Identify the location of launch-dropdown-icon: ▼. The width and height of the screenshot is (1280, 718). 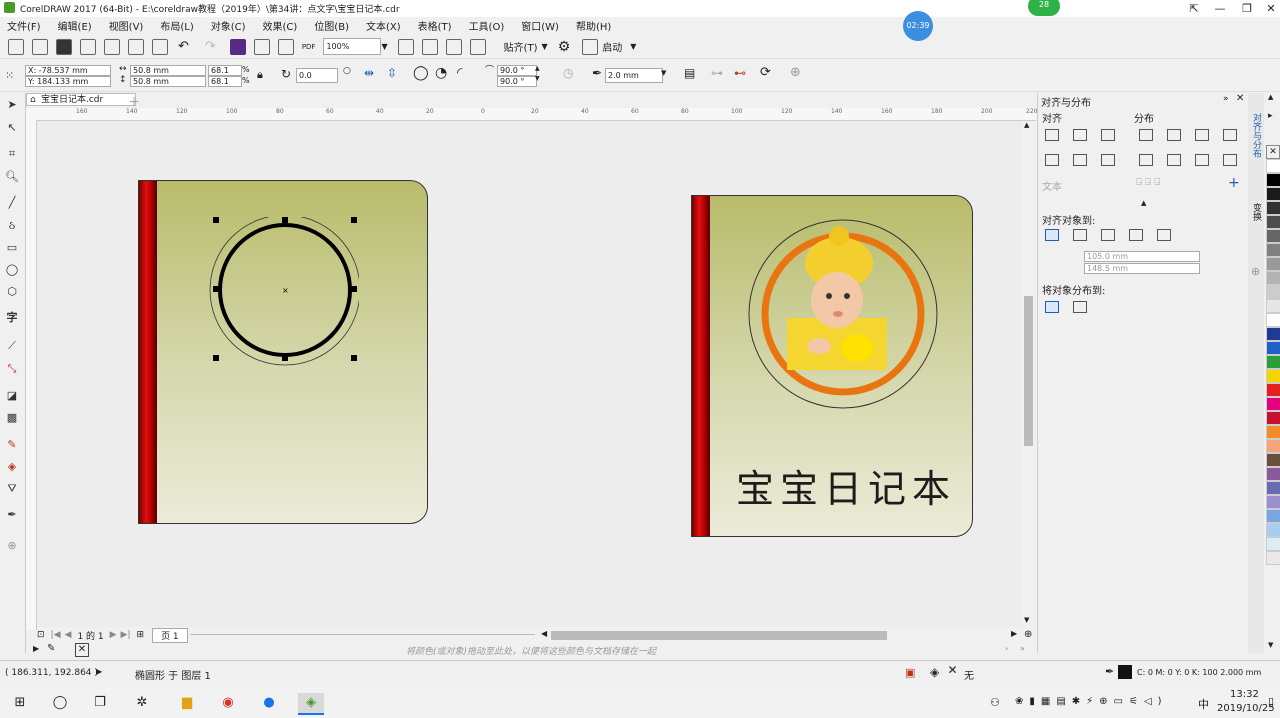
(633, 46).